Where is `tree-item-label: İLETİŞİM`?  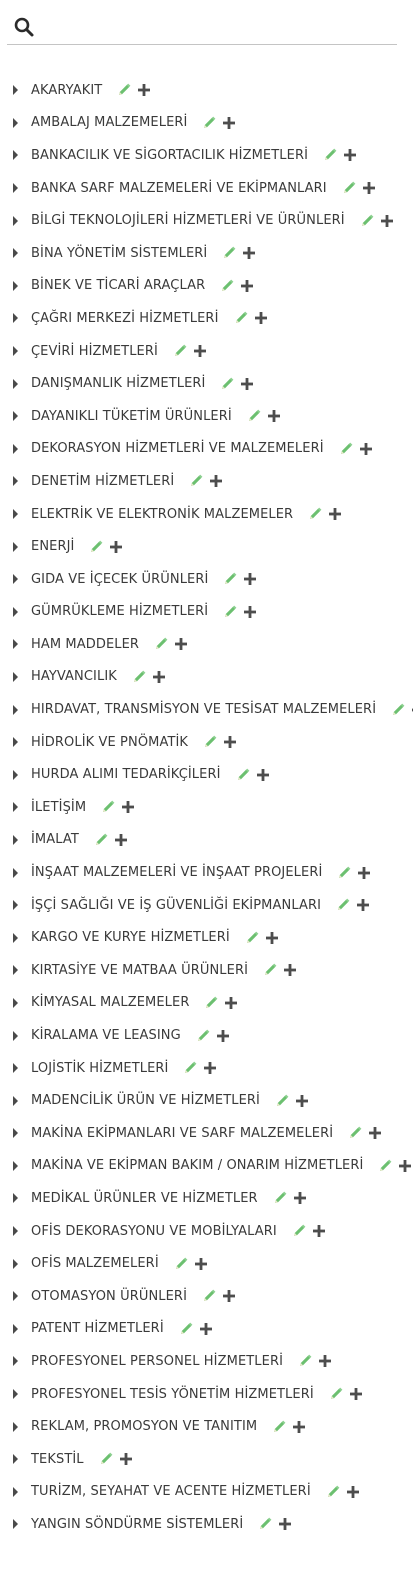 tree-item-label: İLETİŞİM is located at coordinates (58, 807).